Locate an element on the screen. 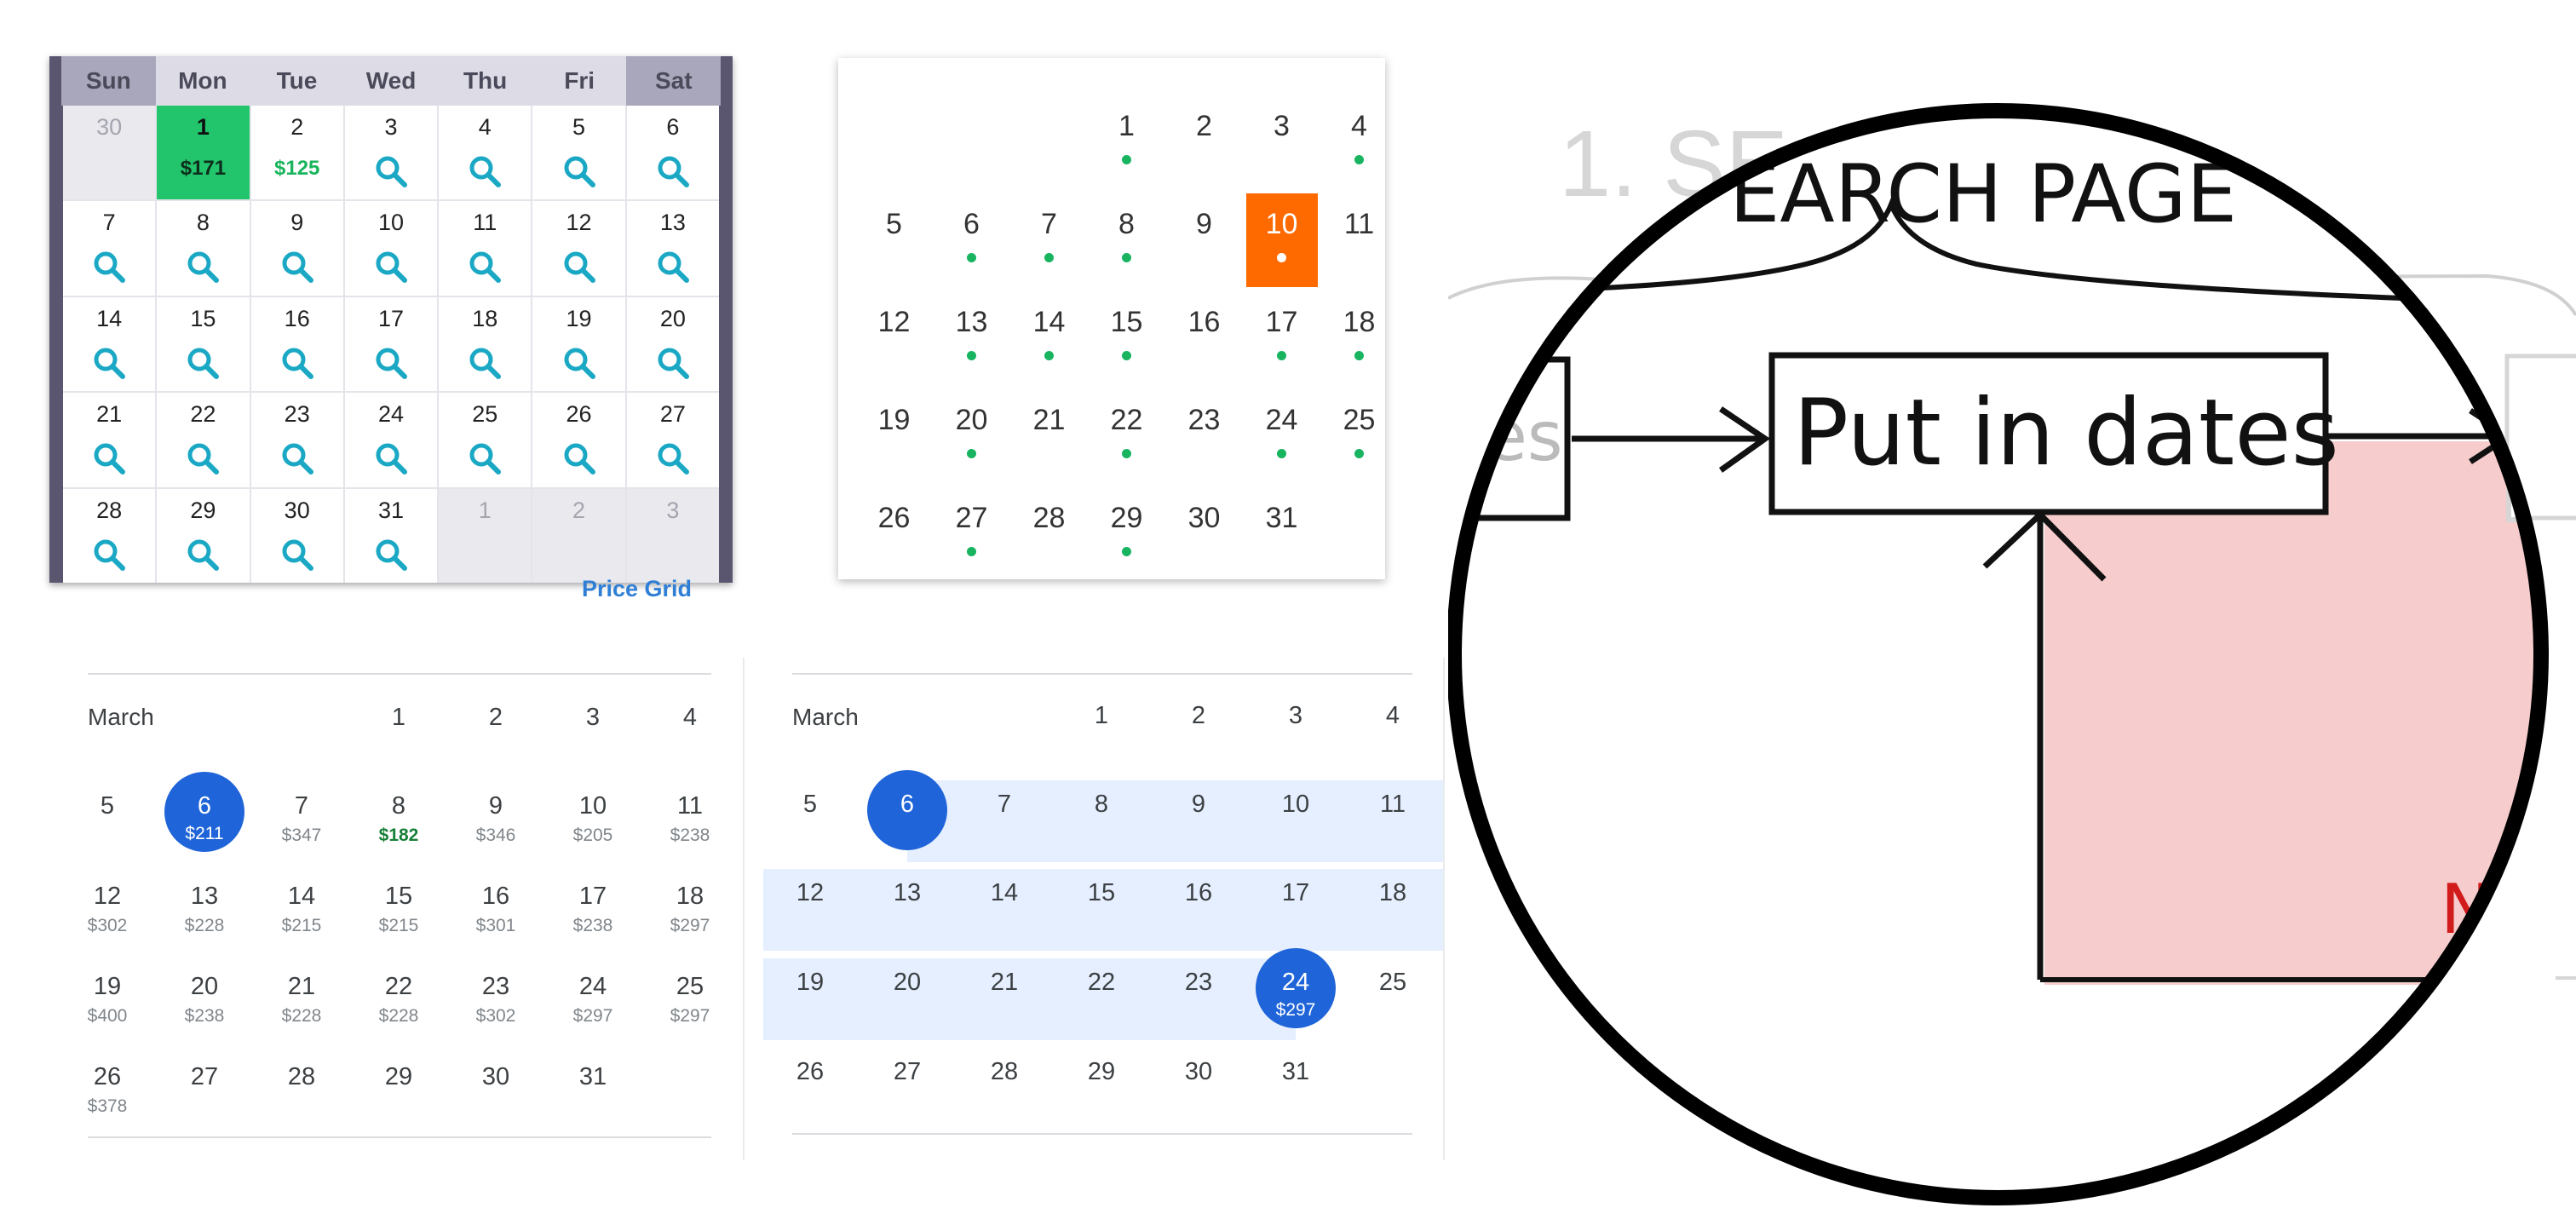 The width and height of the screenshot is (2576, 1231). day-cell: 18 $297 is located at coordinates (690, 909).